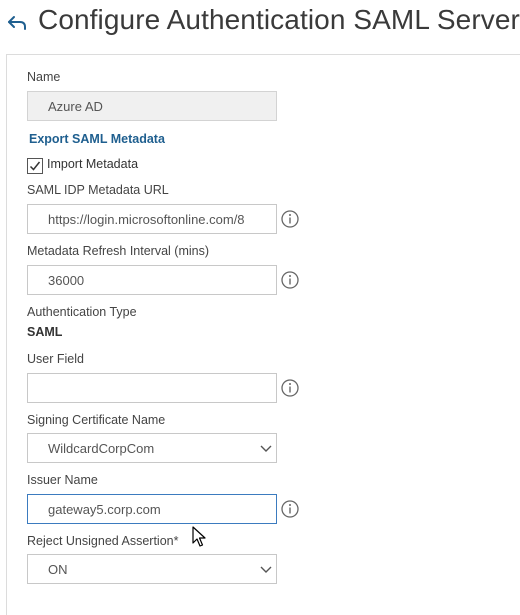 This screenshot has width=520, height=615. What do you see at coordinates (199, 536) in the screenshot?
I see `mouse-pointer-icon` at bounding box center [199, 536].